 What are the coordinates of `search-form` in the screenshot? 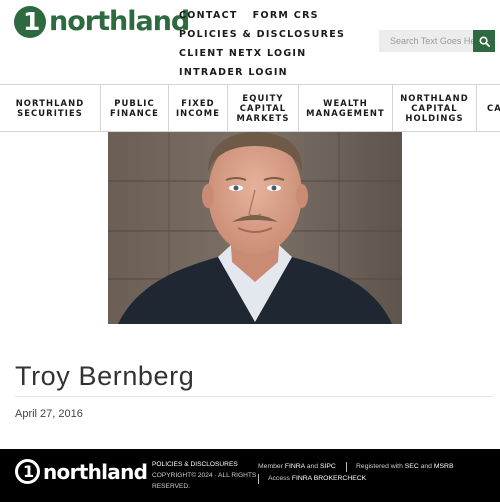 It's located at (437, 41).